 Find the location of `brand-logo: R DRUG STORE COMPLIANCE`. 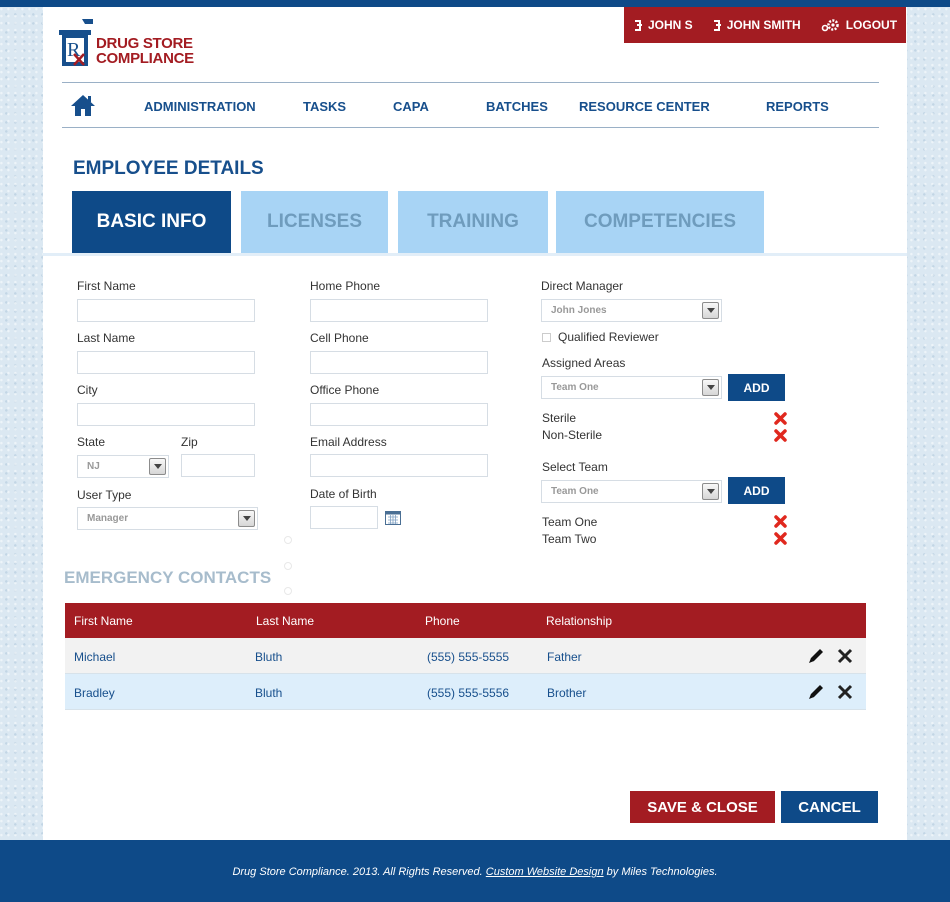

brand-logo: R DRUG STORE COMPLIANCE is located at coordinates (123, 41).